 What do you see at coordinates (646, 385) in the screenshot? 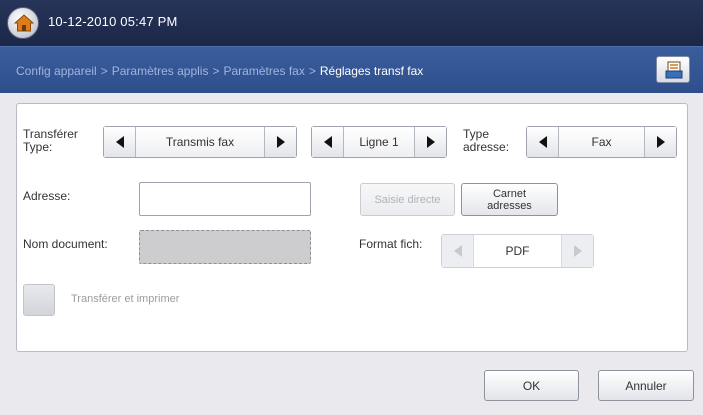
I see `cancel-button: Annuler` at bounding box center [646, 385].